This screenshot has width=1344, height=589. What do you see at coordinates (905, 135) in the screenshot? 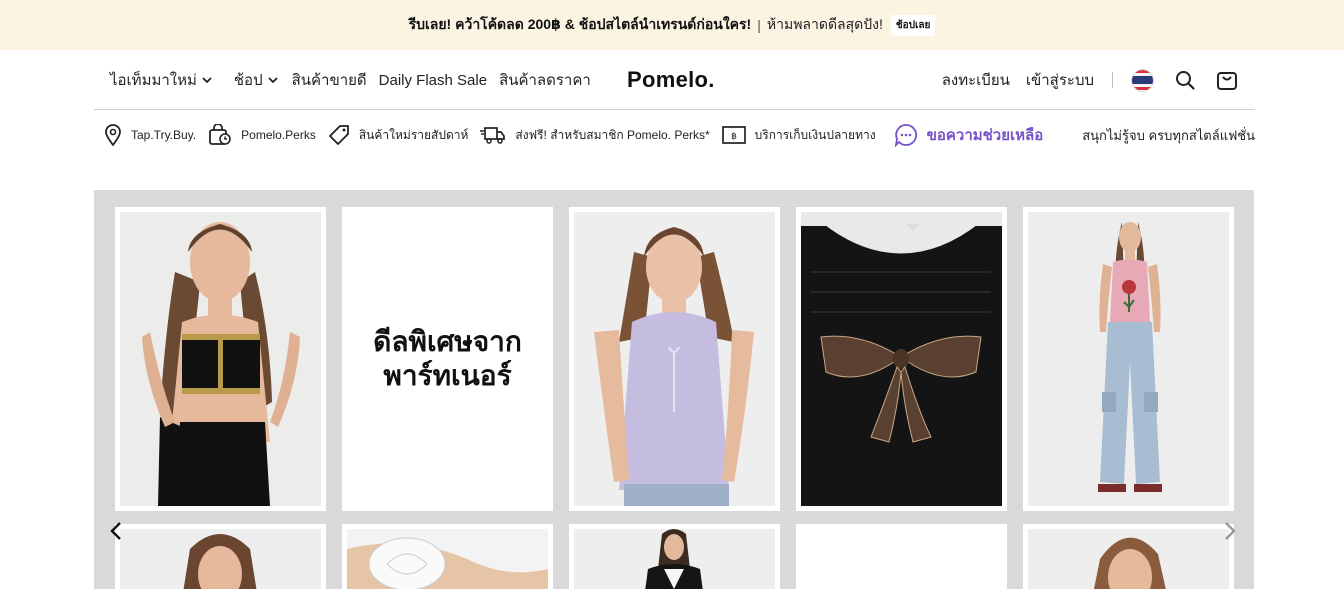
I see `chat-bubble-icon` at bounding box center [905, 135].